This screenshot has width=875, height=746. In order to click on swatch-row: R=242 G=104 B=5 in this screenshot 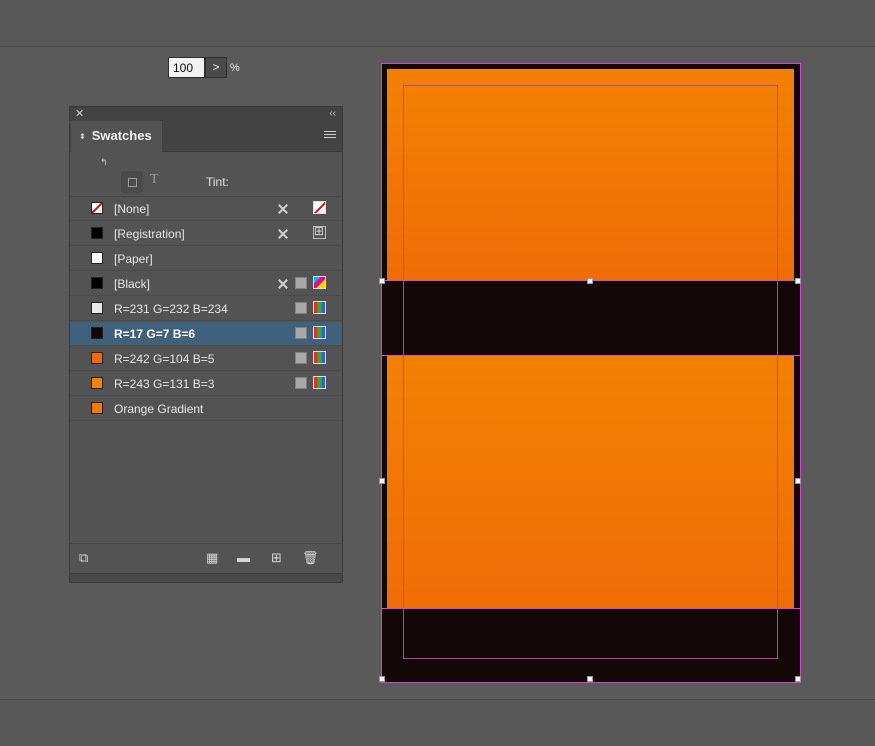, I will do `click(206, 359)`.